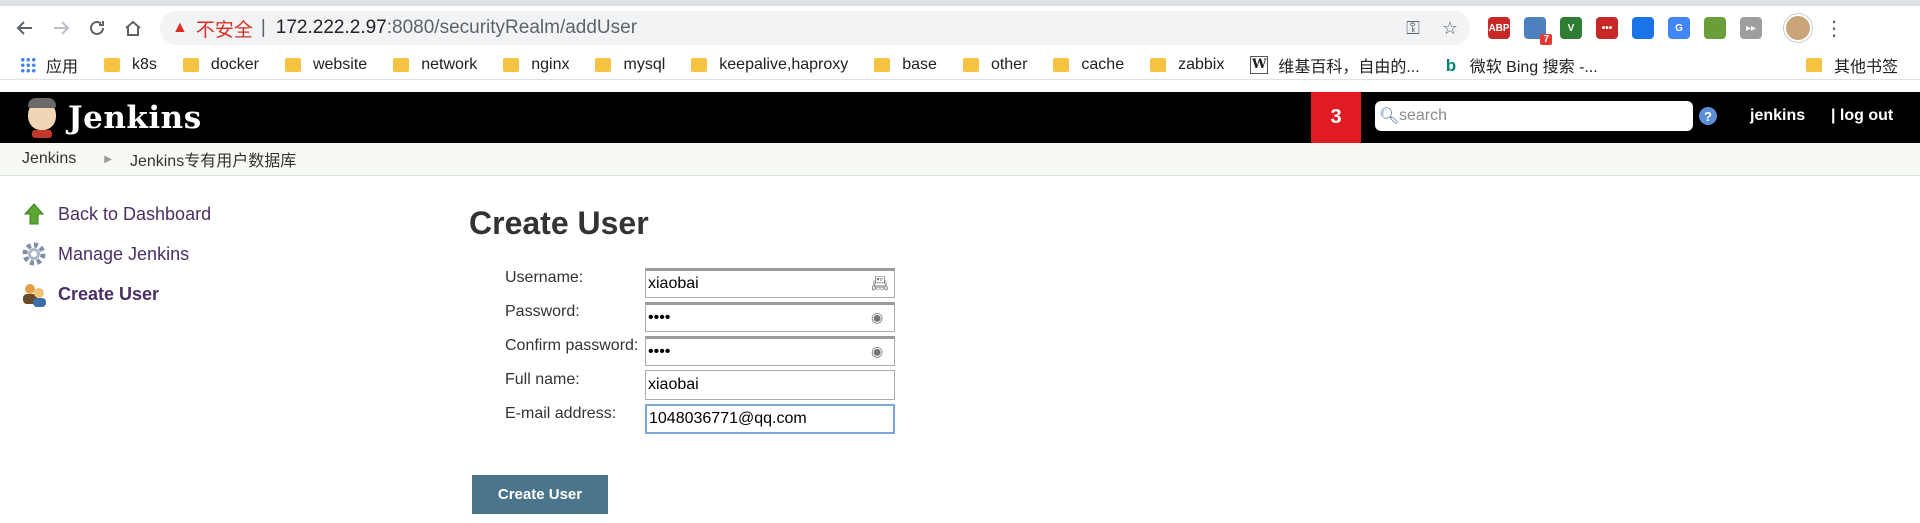 The image size is (1920, 523). I want to click on extension-translate-icon: G, so click(1679, 28).